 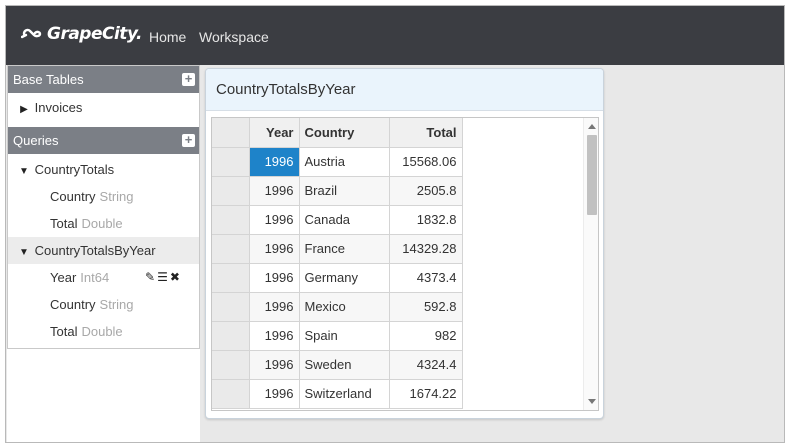 I want to click on edit-icon: ✎, so click(x=151, y=277).